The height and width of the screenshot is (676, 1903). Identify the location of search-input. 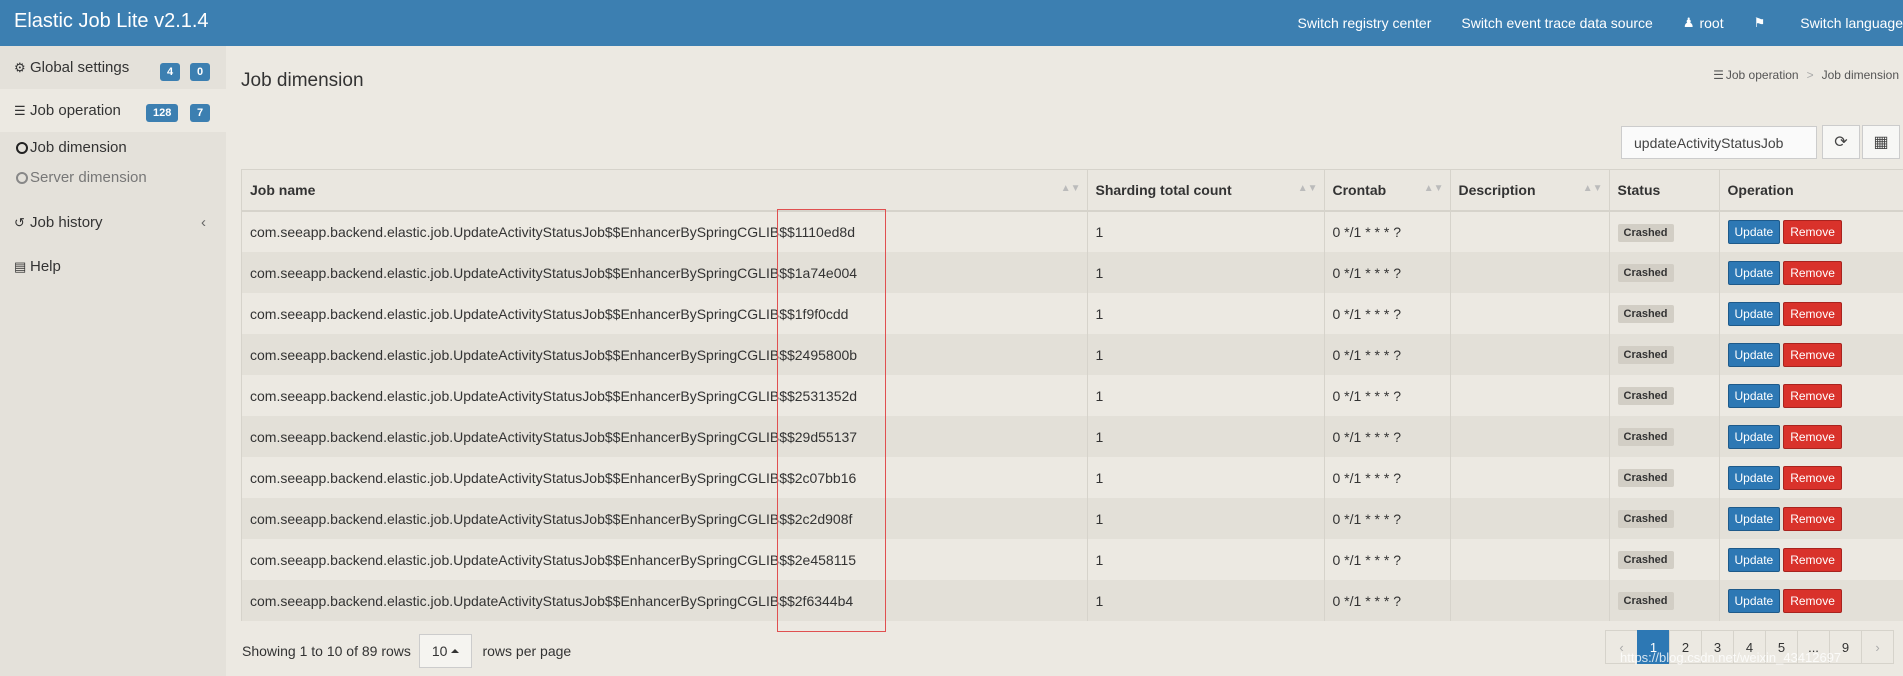
(1719, 142).